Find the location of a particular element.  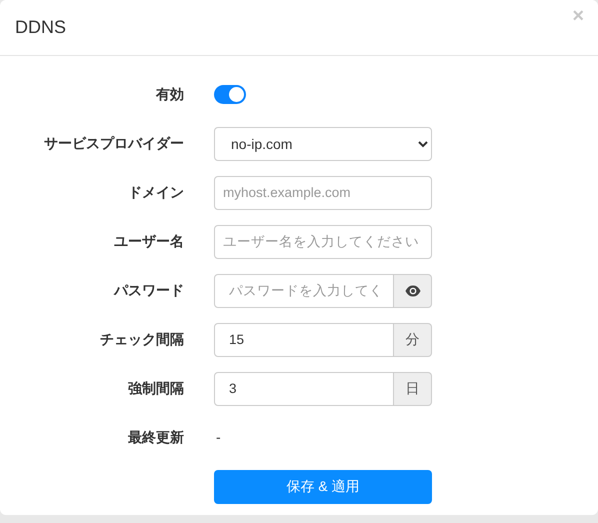

field-label: サービスプロバイダー is located at coordinates (113, 143).